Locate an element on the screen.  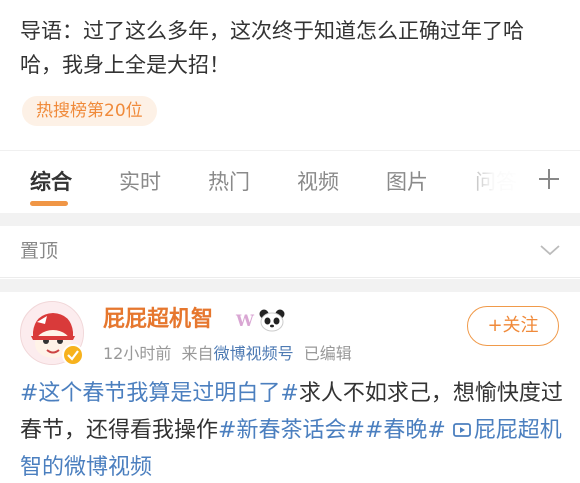
post-meta: 12小时前 来自微博视频号 已编辑 is located at coordinates (227, 354).